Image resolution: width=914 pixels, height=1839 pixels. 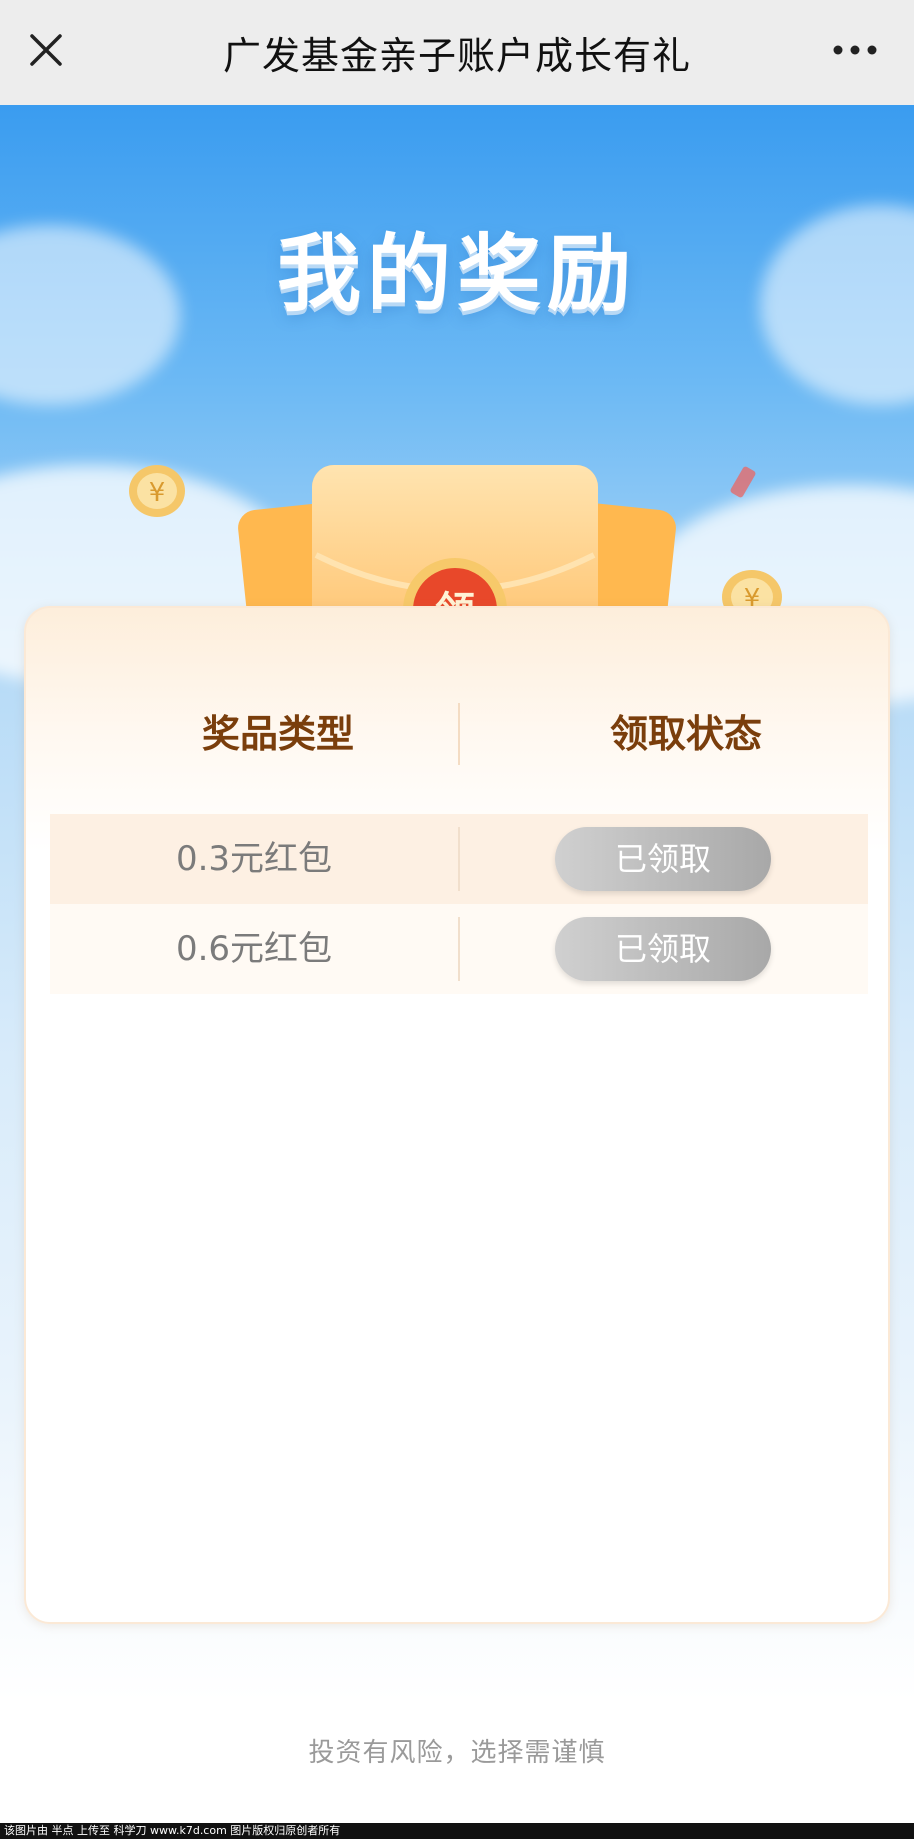 I want to click on prize-type-cell: 0.3元红包, so click(x=254, y=859).